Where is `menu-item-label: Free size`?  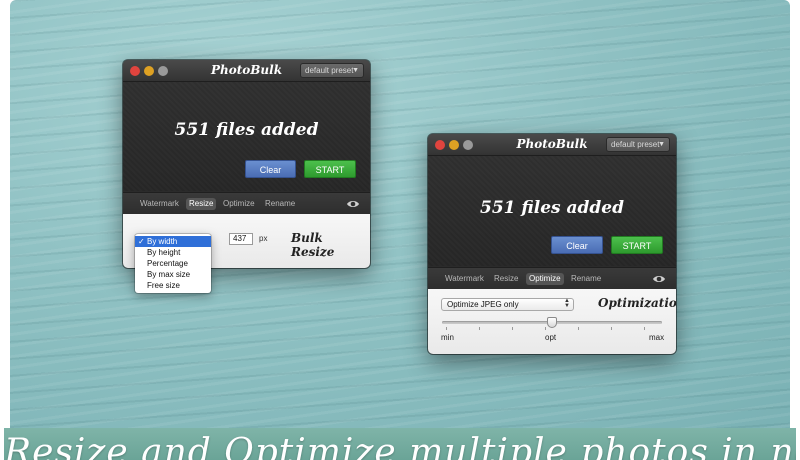
menu-item-label: Free size is located at coordinates (163, 285).